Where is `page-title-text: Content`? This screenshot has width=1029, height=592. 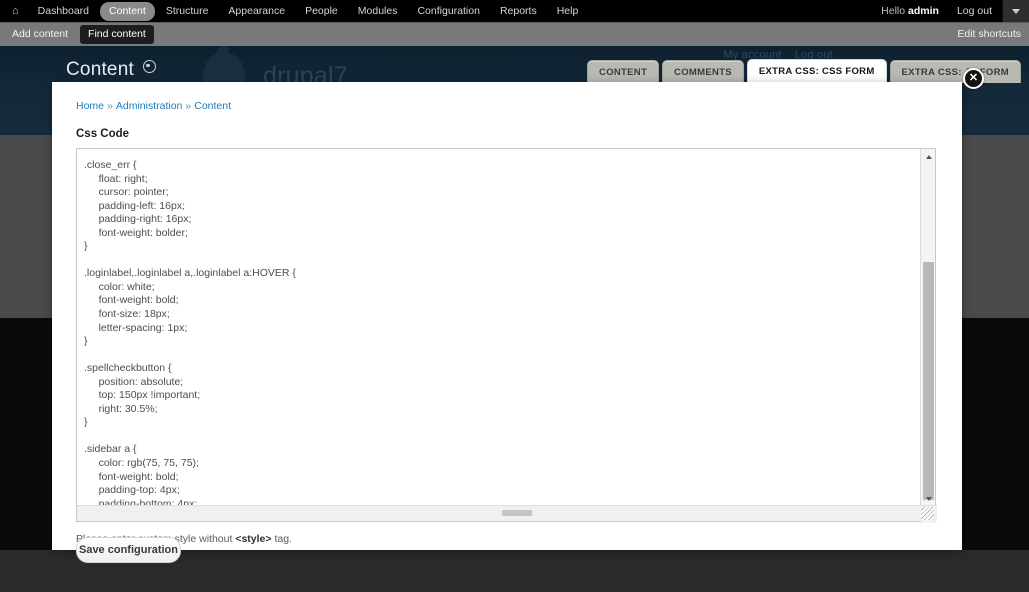
page-title-text: Content is located at coordinates (100, 69).